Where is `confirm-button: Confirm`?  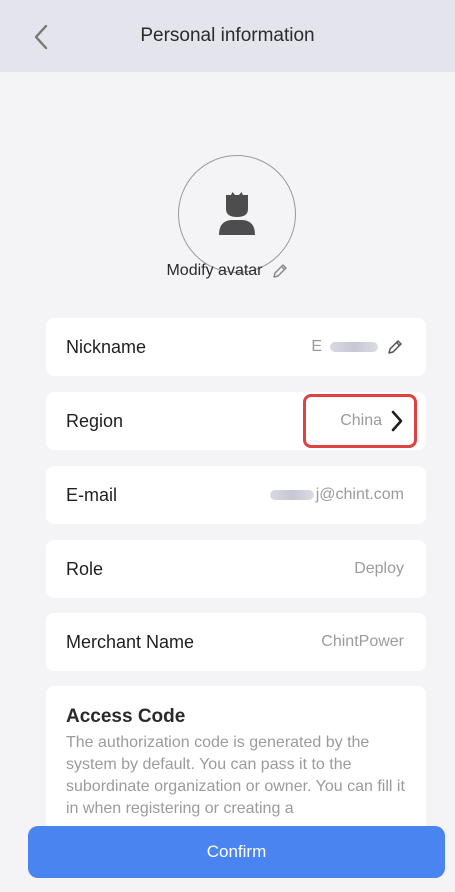
confirm-button: Confirm is located at coordinates (236, 852).